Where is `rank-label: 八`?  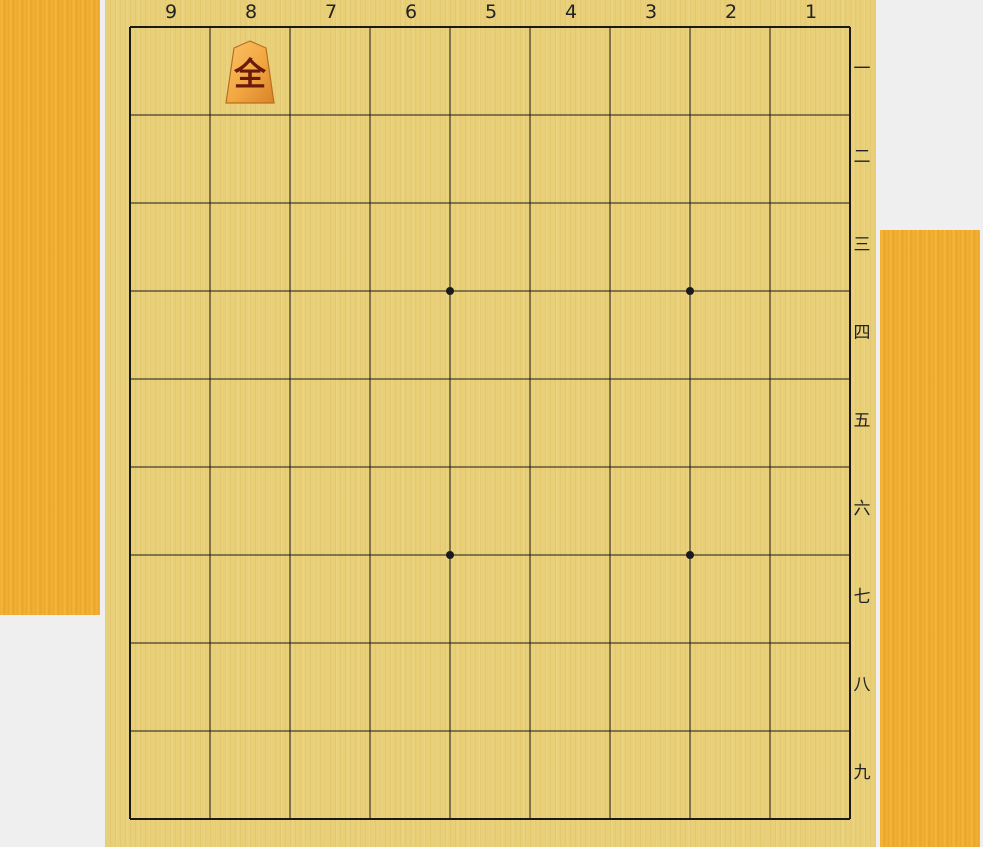
rank-label: 八 is located at coordinates (862, 685).